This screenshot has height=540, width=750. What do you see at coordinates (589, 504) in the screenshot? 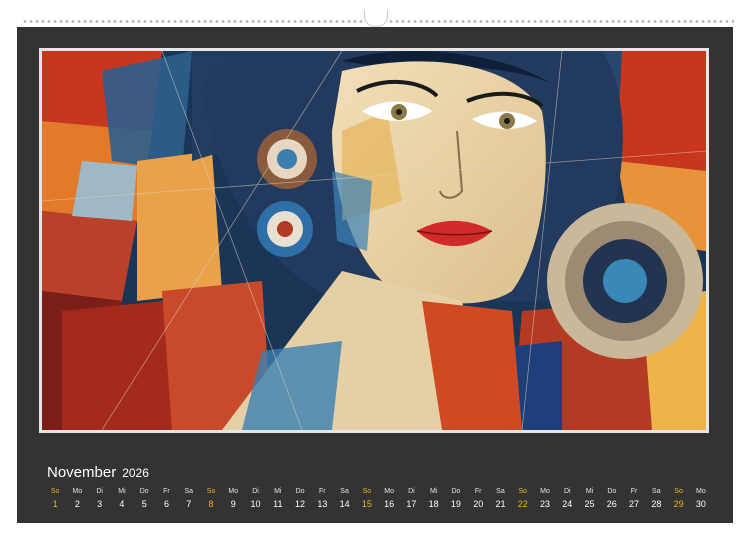
I see `day-number: 25` at bounding box center [589, 504].